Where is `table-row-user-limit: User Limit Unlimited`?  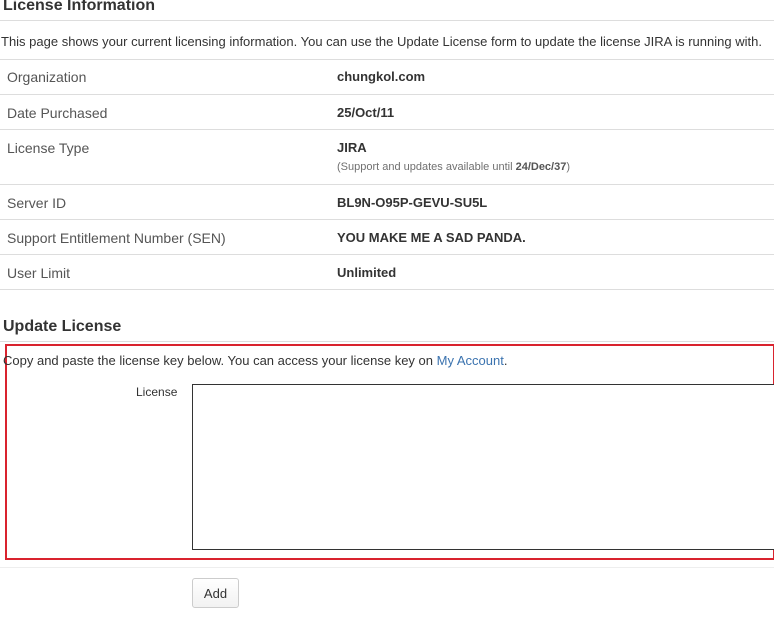
table-row-user-limit: User Limit Unlimited is located at coordinates (387, 272).